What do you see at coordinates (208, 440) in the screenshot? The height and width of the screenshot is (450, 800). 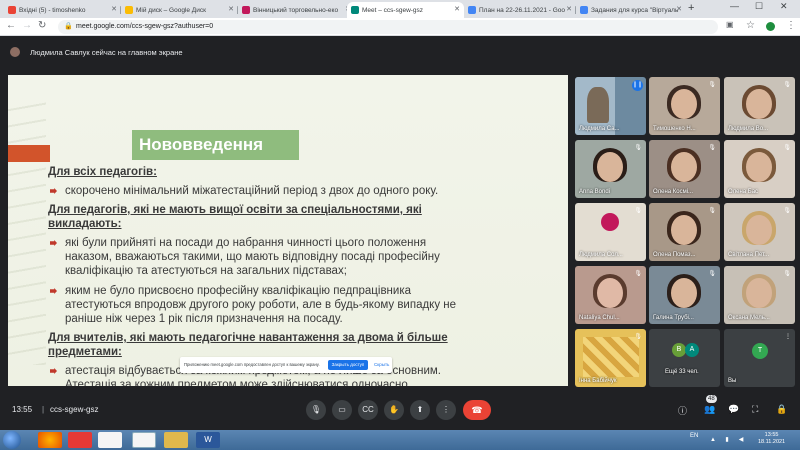 I see `word-icon: W` at bounding box center [208, 440].